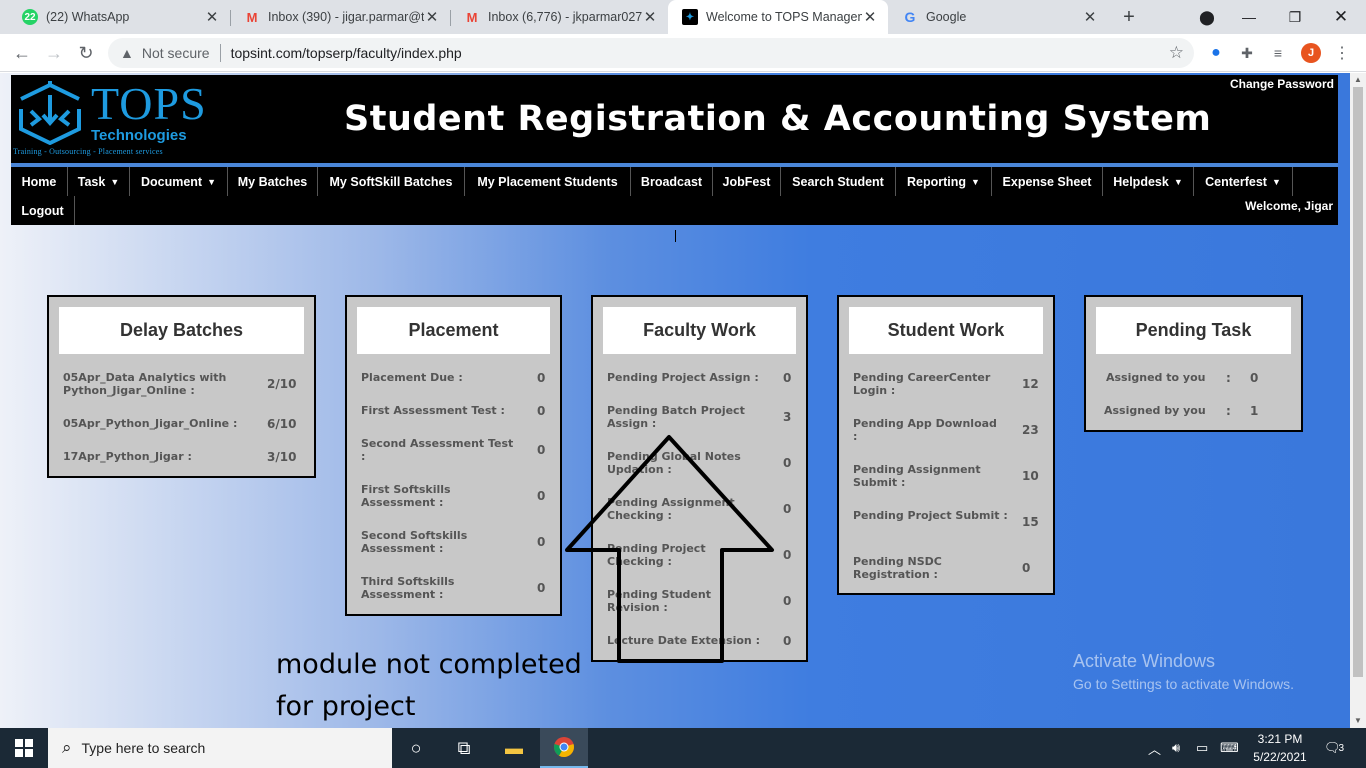 This screenshot has width=1366, height=768. I want to click on tab-search-icon: ⬤, so click(1207, 17).